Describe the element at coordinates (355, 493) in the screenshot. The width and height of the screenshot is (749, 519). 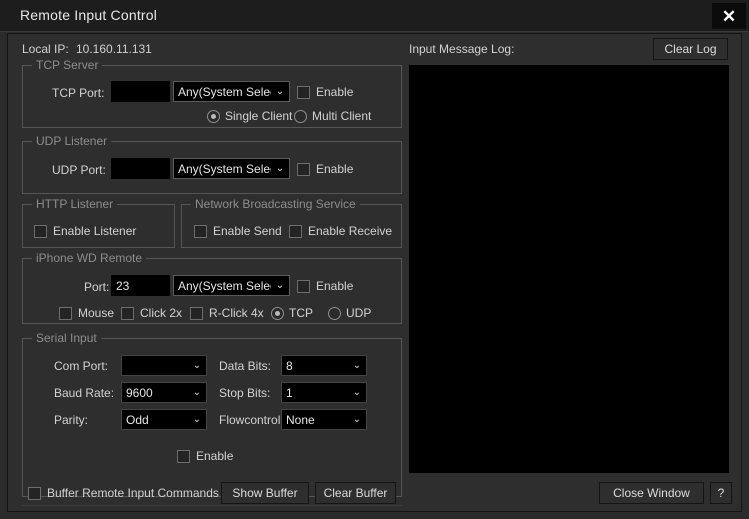
I see `clear-buffer-button: Clear Buffer` at that location.